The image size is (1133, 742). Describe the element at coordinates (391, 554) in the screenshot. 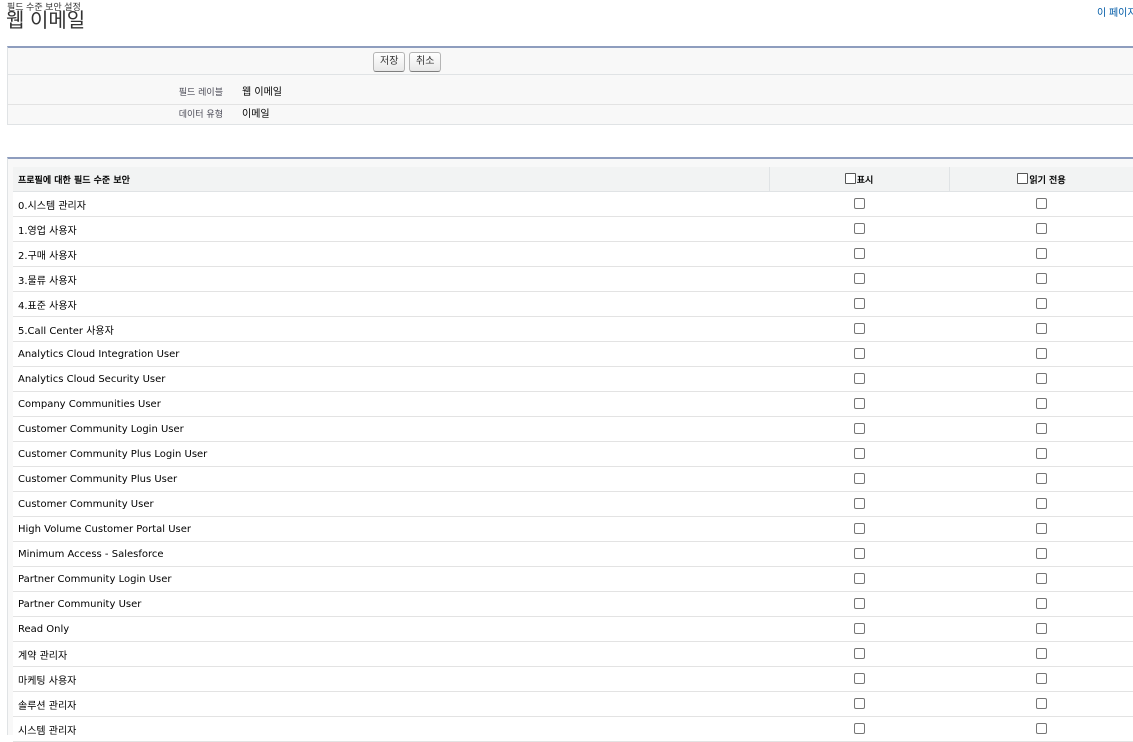

I see `profile-name: Minimum Access - Salesforce` at that location.